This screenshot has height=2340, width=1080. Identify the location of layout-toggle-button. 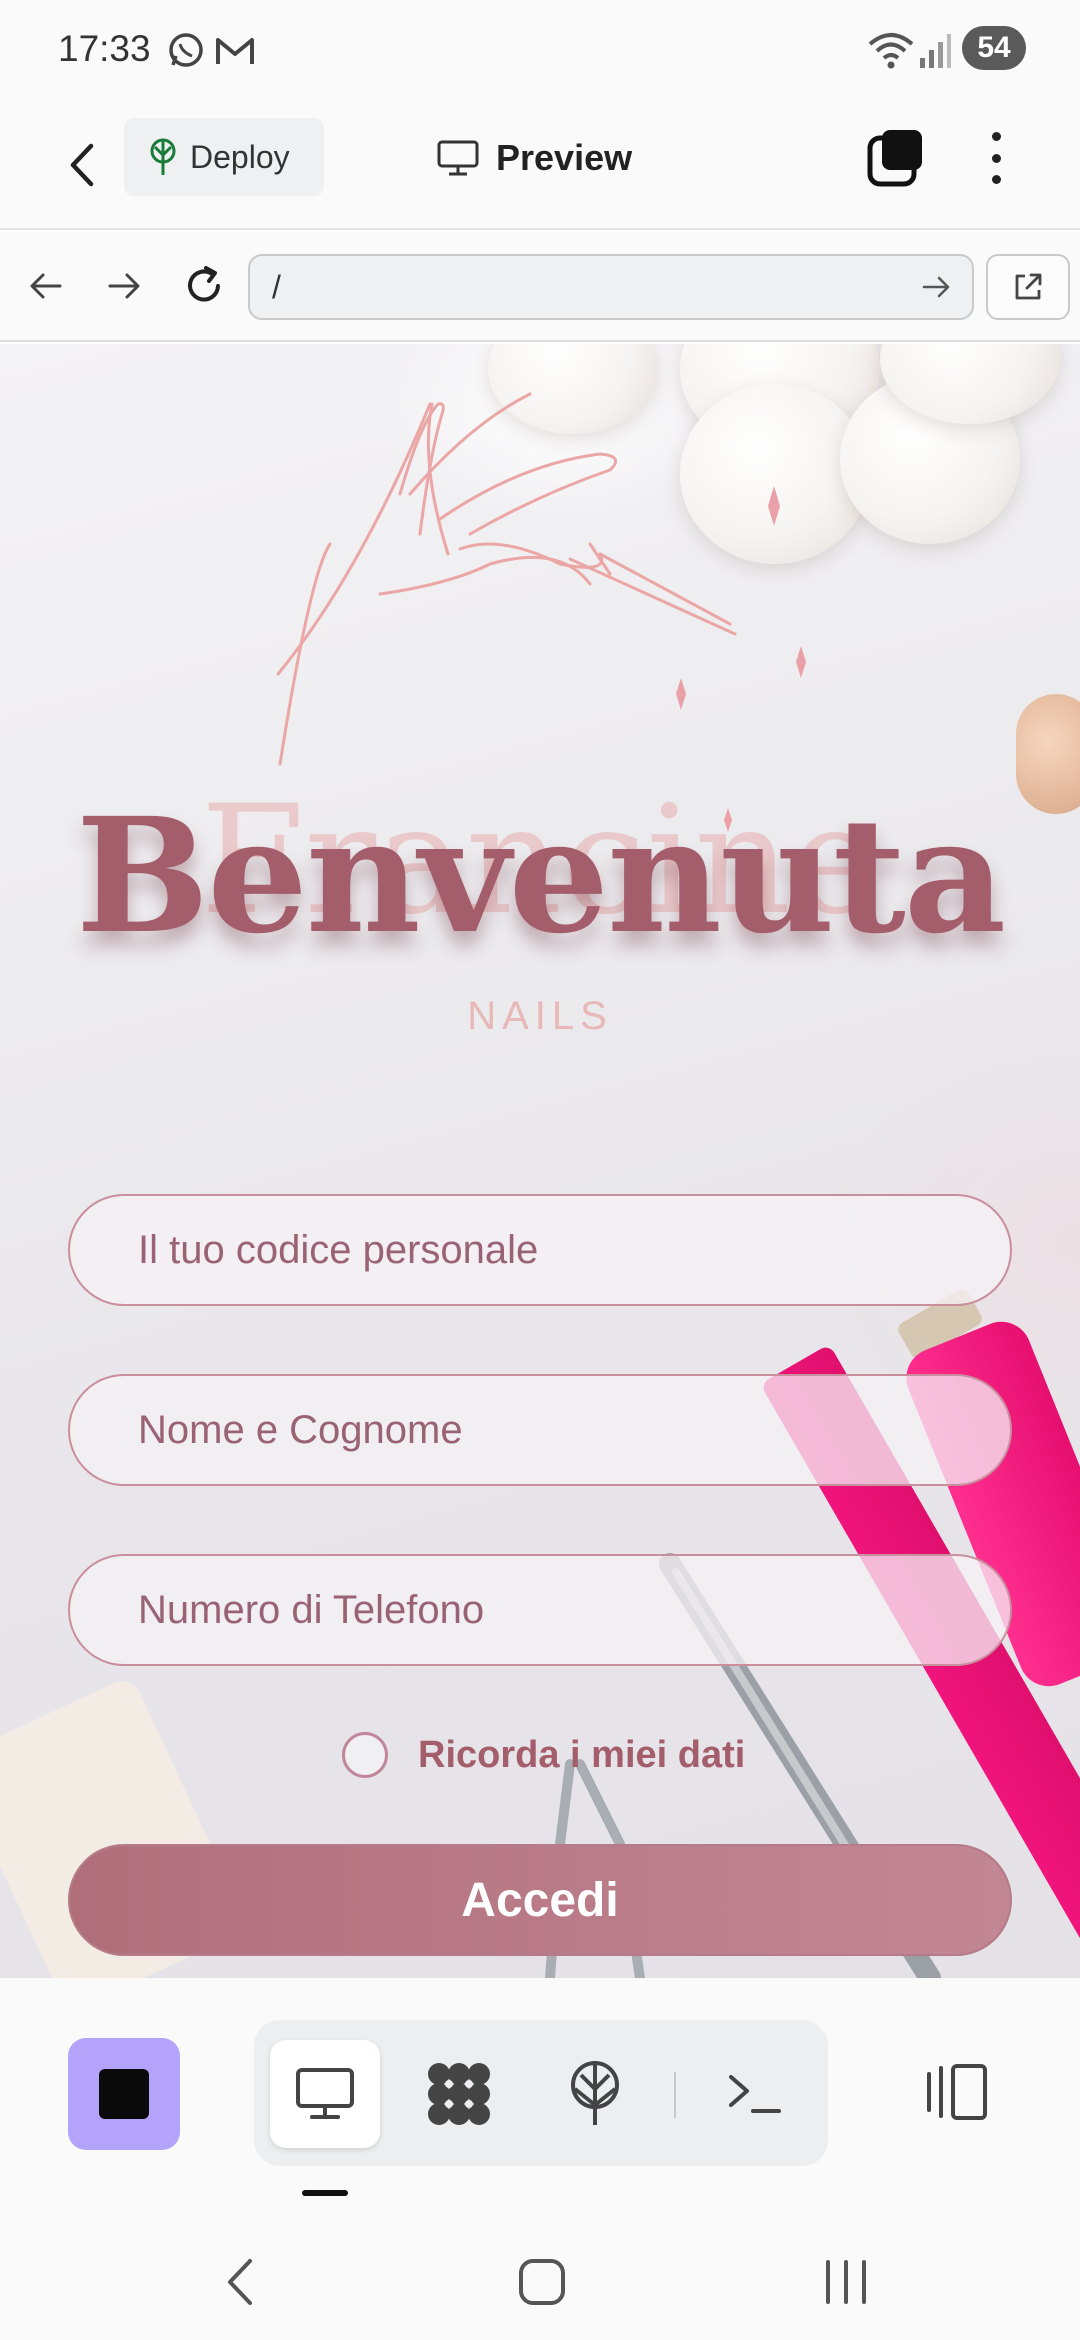
(956, 2092).